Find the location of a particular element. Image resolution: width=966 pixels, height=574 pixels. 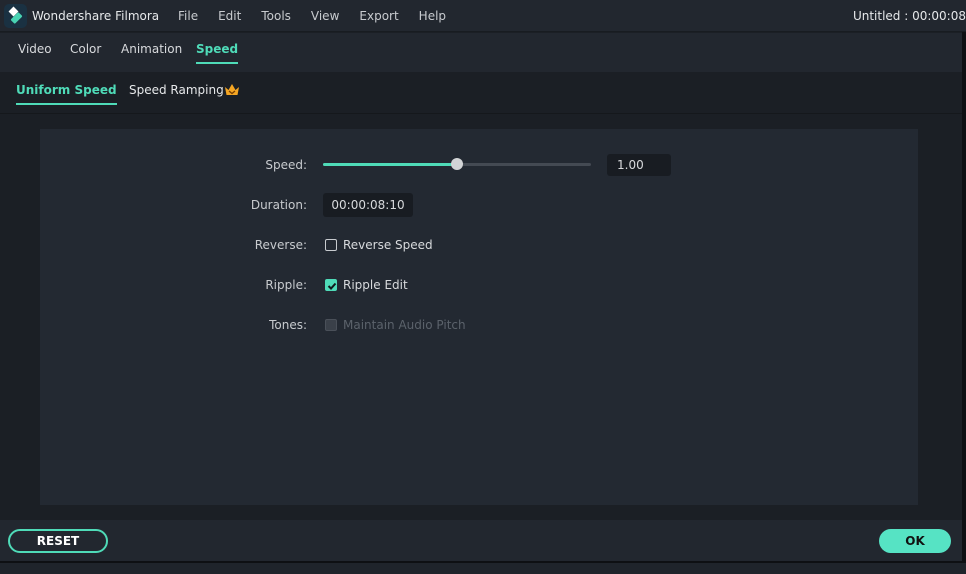

ok-button: OK is located at coordinates (915, 541).